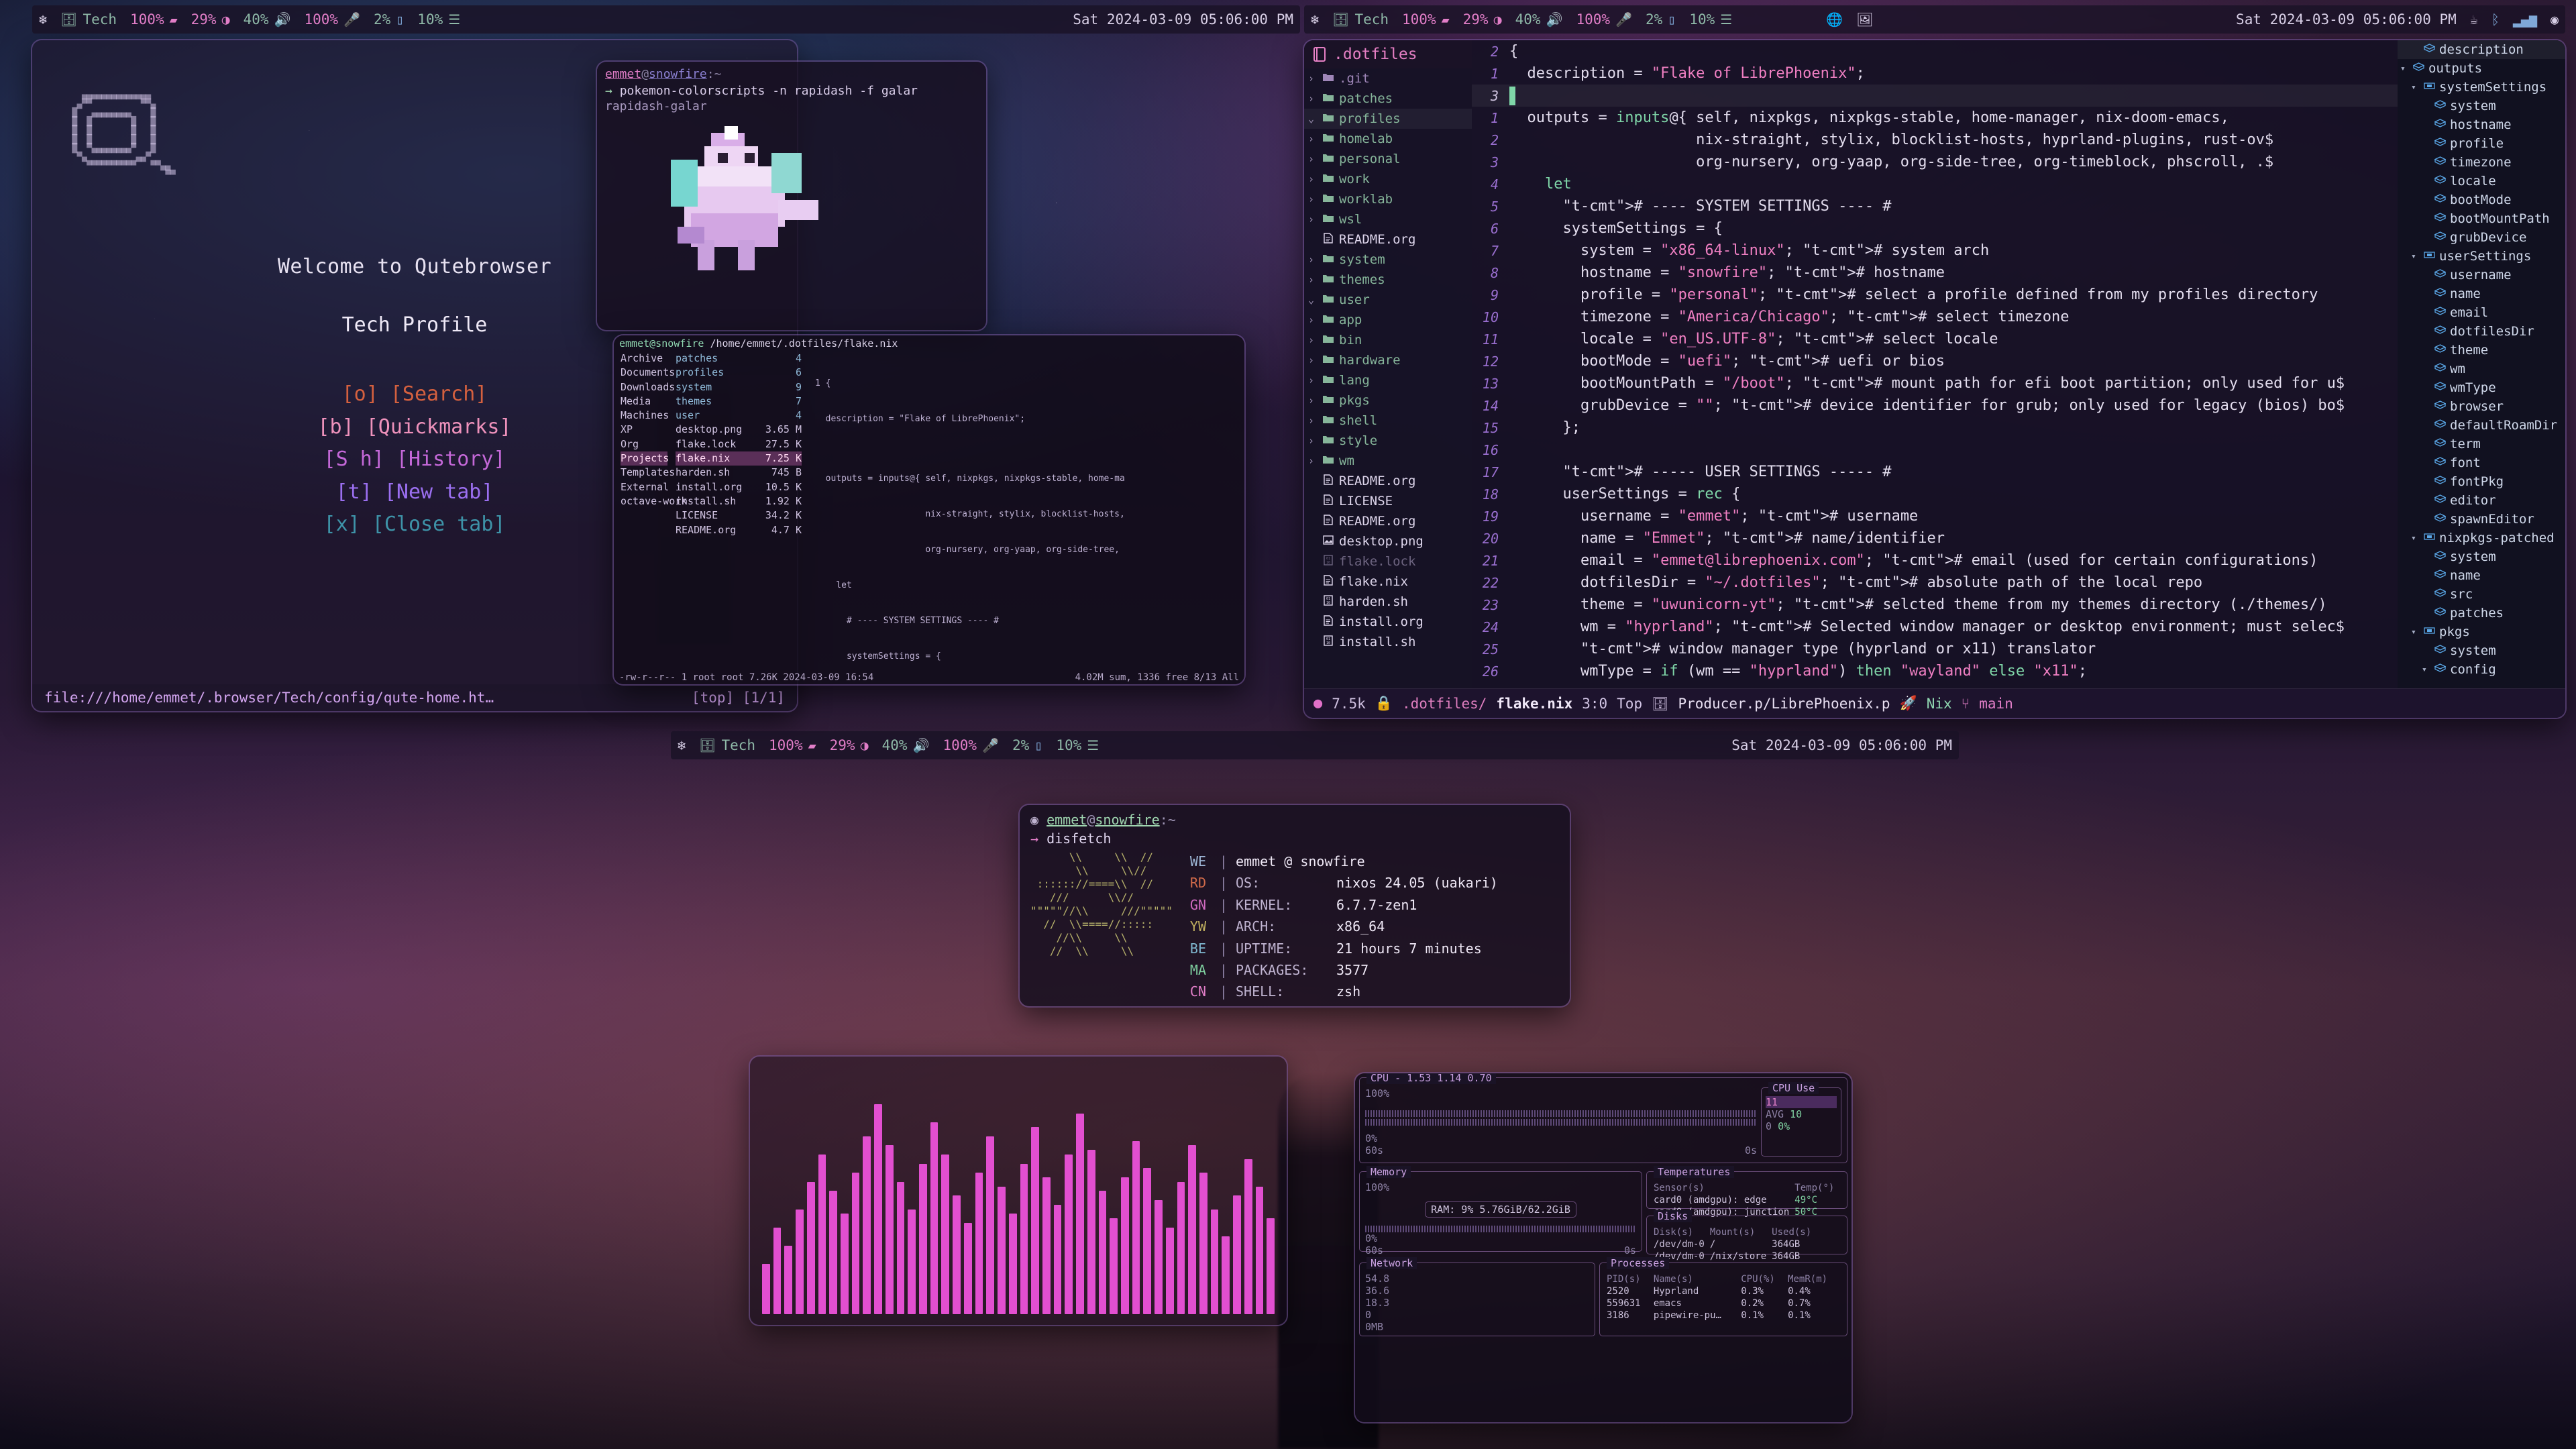 The image size is (2576, 1449). What do you see at coordinates (43, 19) in the screenshot?
I see `nix-snowflake-icon: ❄` at bounding box center [43, 19].